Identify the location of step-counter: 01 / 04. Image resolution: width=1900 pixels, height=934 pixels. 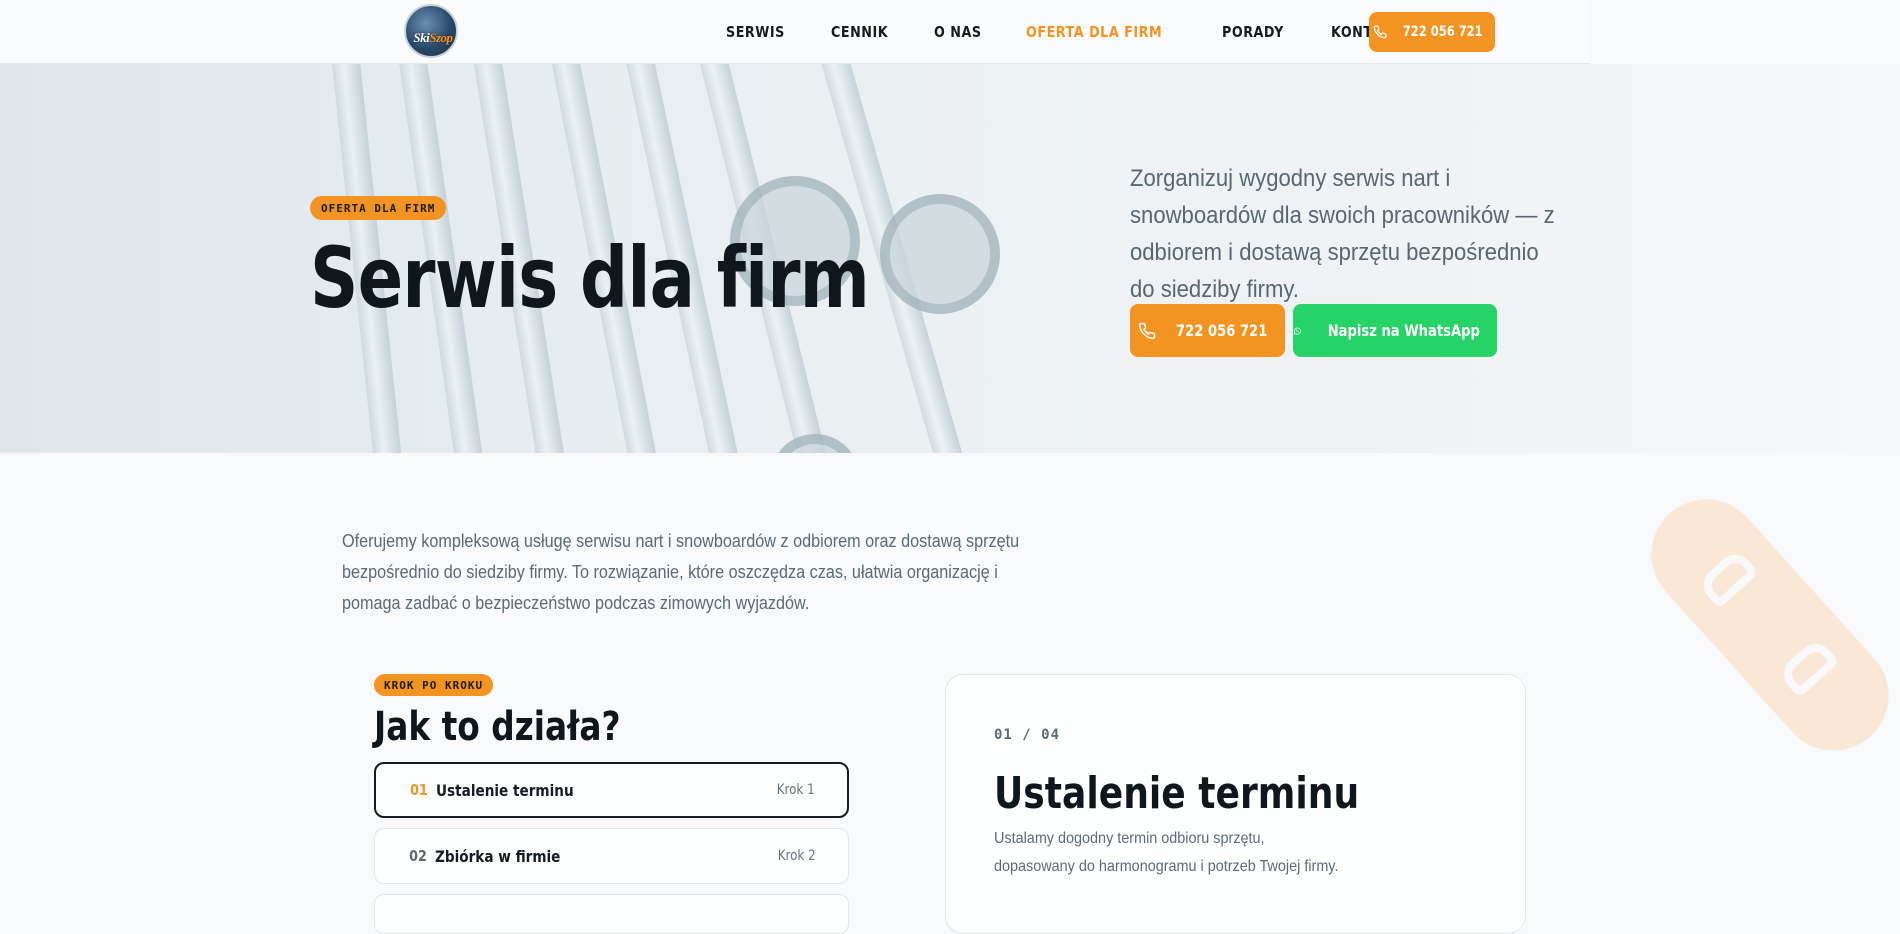
(1027, 735).